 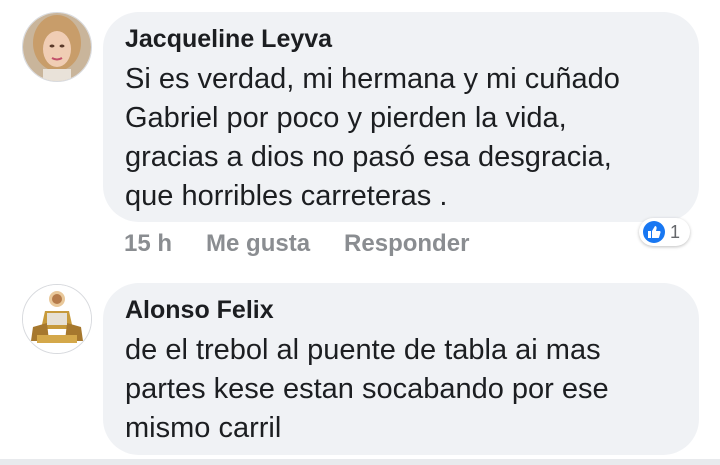 What do you see at coordinates (401, 39) in the screenshot?
I see `comment-author: Jacqueline Leyva` at bounding box center [401, 39].